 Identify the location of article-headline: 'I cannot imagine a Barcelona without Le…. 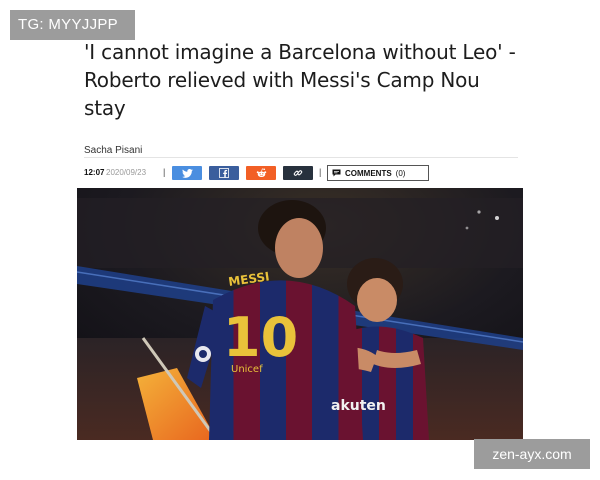
(300, 80).